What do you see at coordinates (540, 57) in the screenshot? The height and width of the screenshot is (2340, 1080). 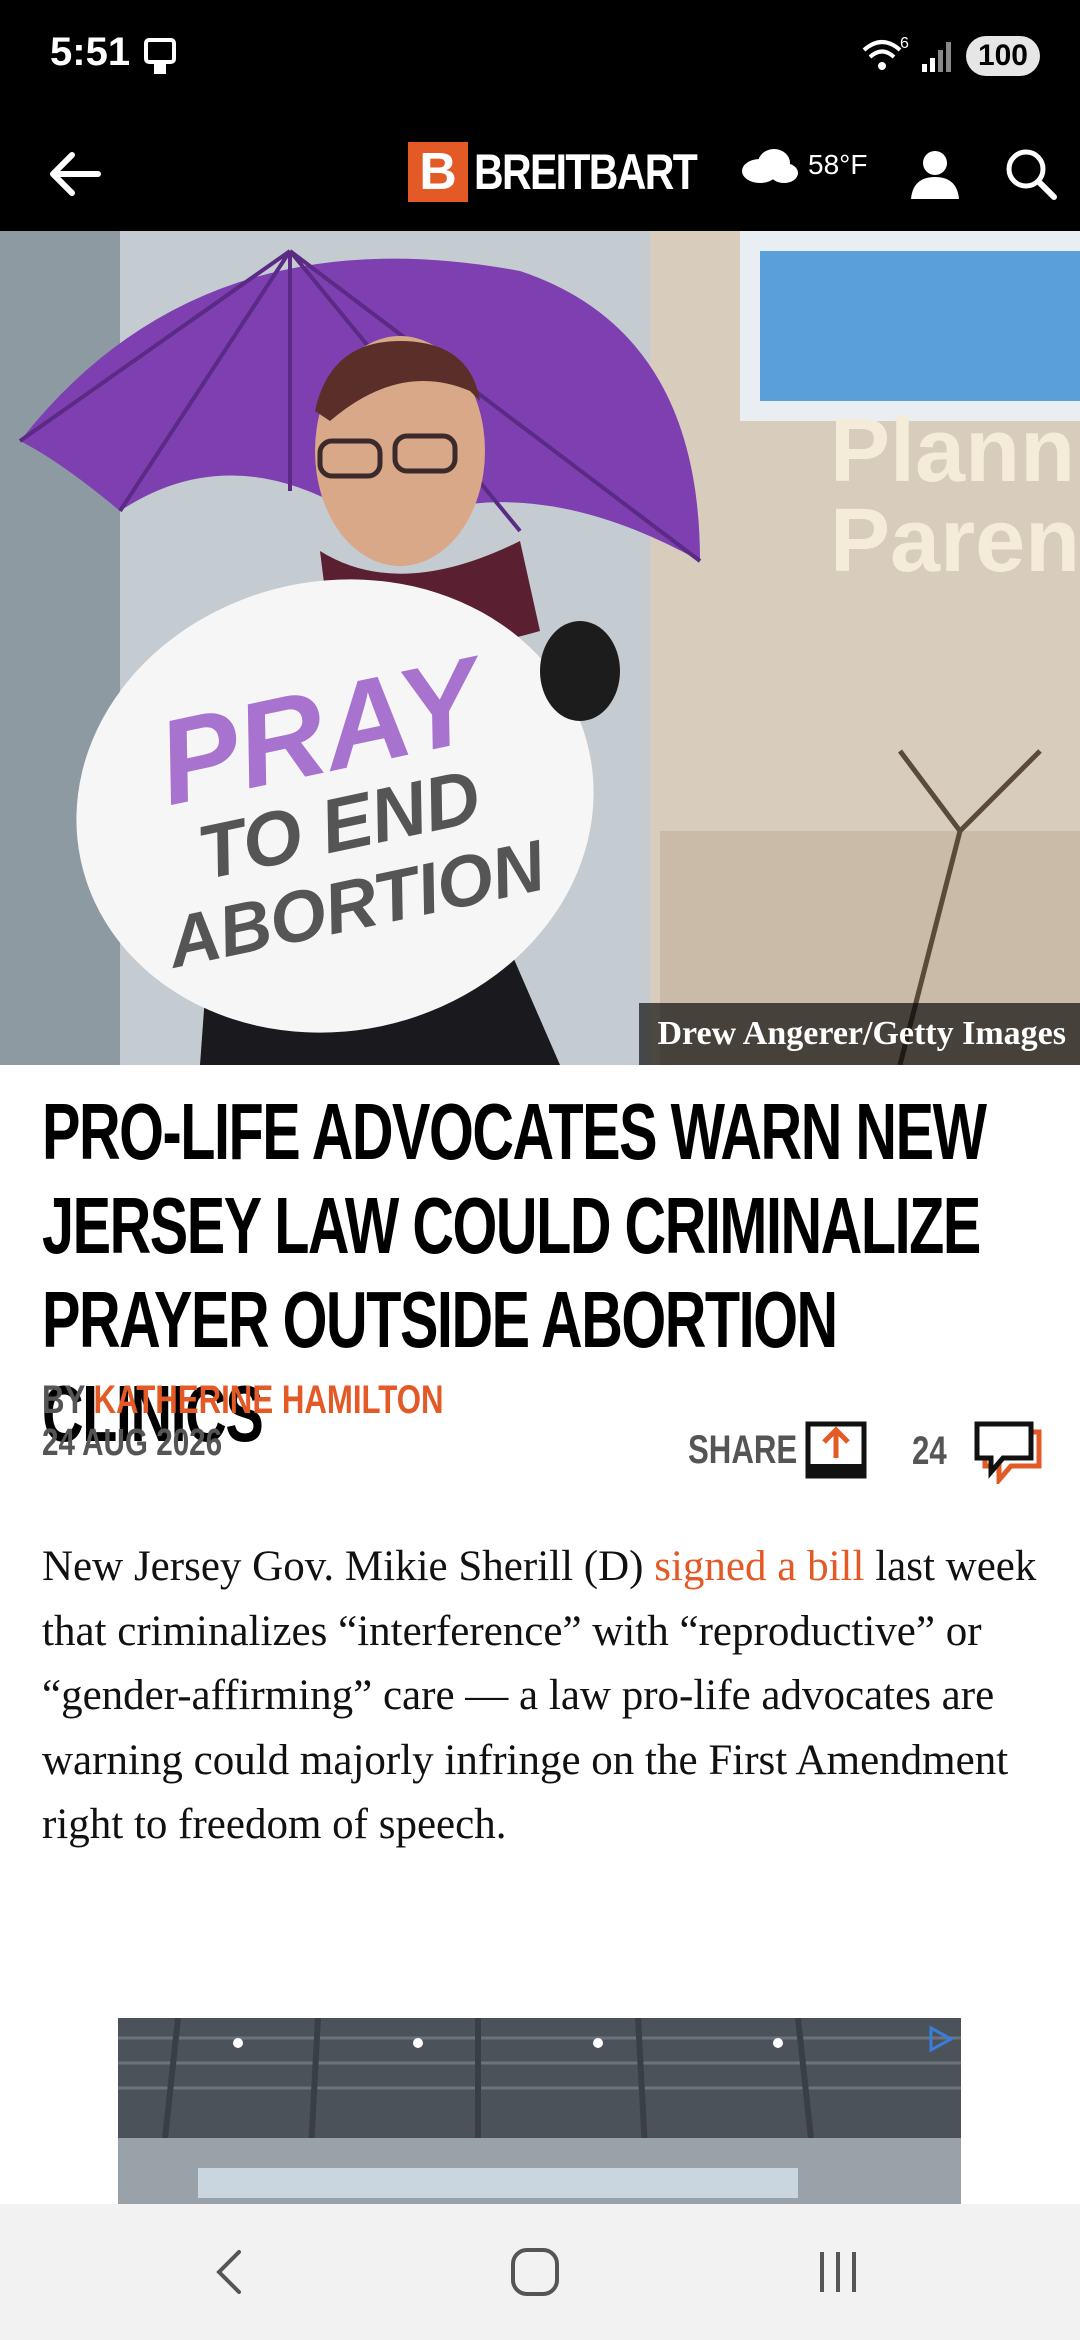 I see `status-bar: 5:51 6 100` at bounding box center [540, 57].